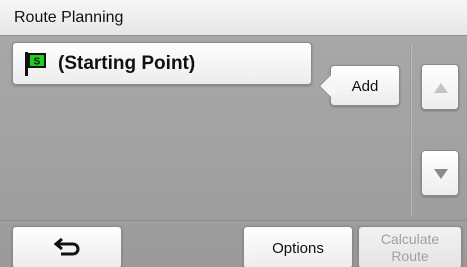 The width and height of the screenshot is (467, 267). I want to click on scroll-divider, so click(411, 130).